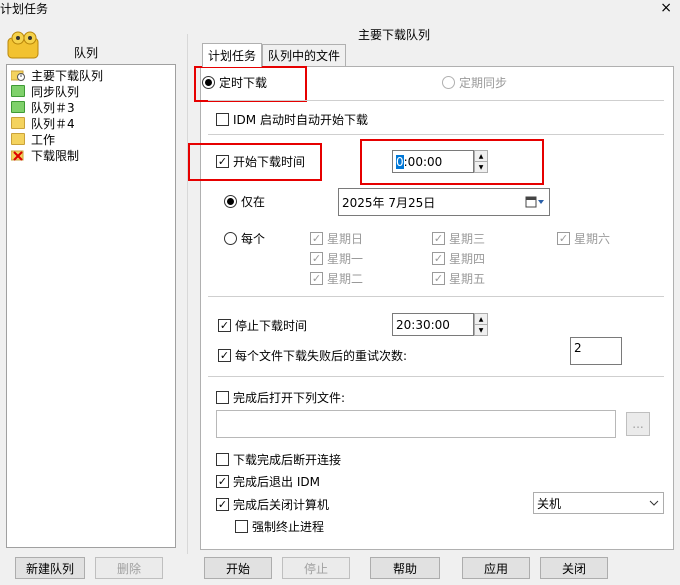  What do you see at coordinates (345, 239) in the screenshot?
I see `day-label: 星期日` at bounding box center [345, 239].